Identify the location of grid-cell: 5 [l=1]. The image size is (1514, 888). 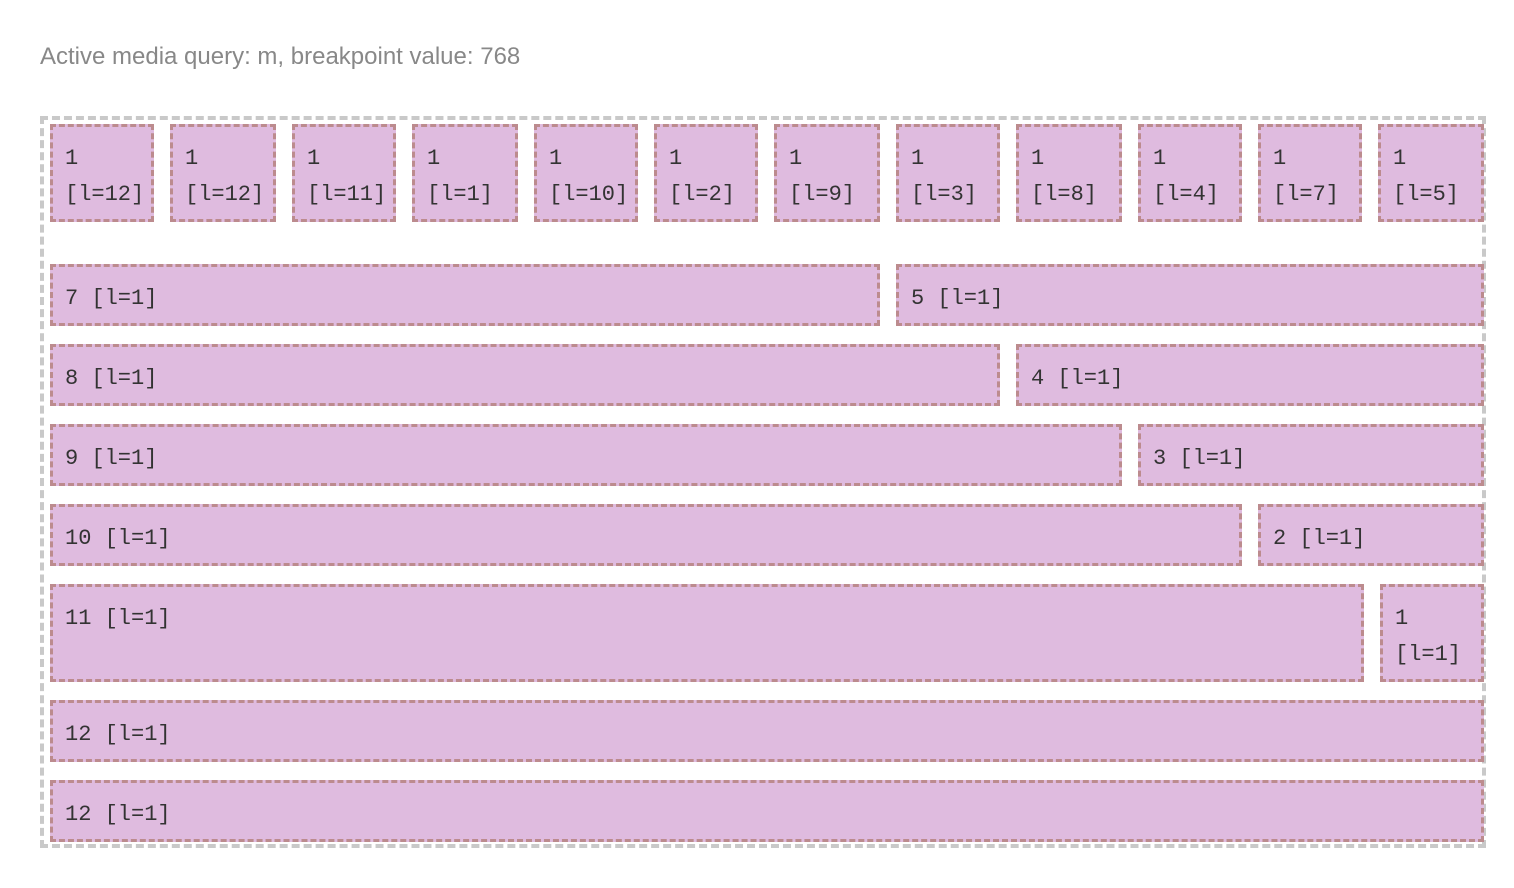
(1190, 295).